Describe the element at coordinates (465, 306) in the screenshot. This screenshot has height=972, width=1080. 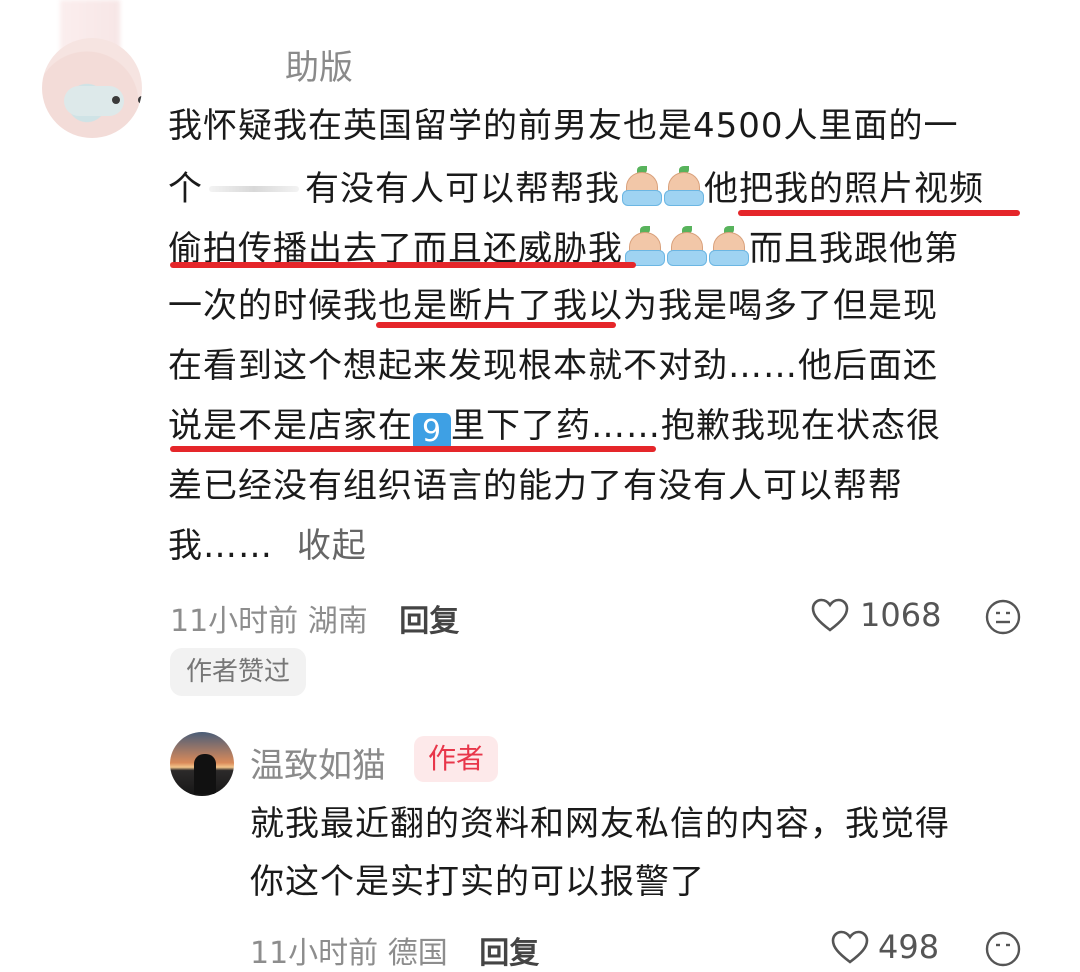
I see `comment-text: 我也是断片了我` at that location.